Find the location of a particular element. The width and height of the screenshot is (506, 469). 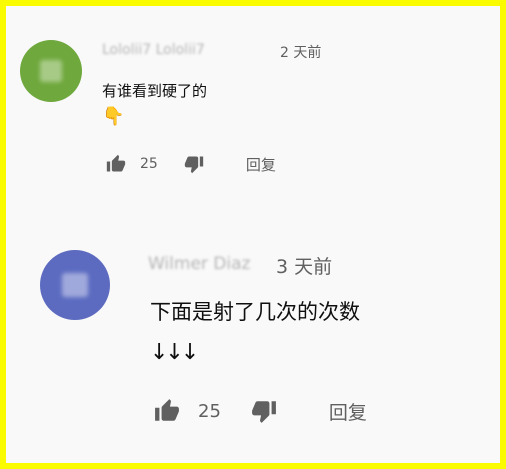

avatar is located at coordinates (51, 71).